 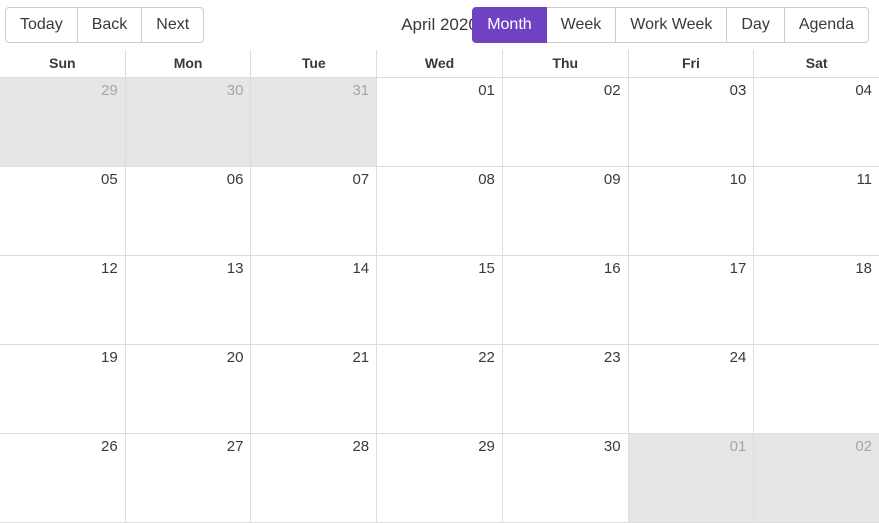 I want to click on day-cell: 23, so click(x=564, y=389).